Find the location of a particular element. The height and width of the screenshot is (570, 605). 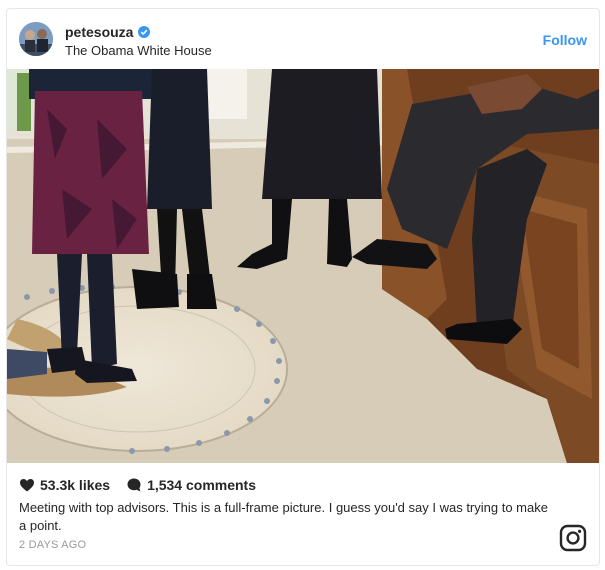

instagram-icon is located at coordinates (573, 538).